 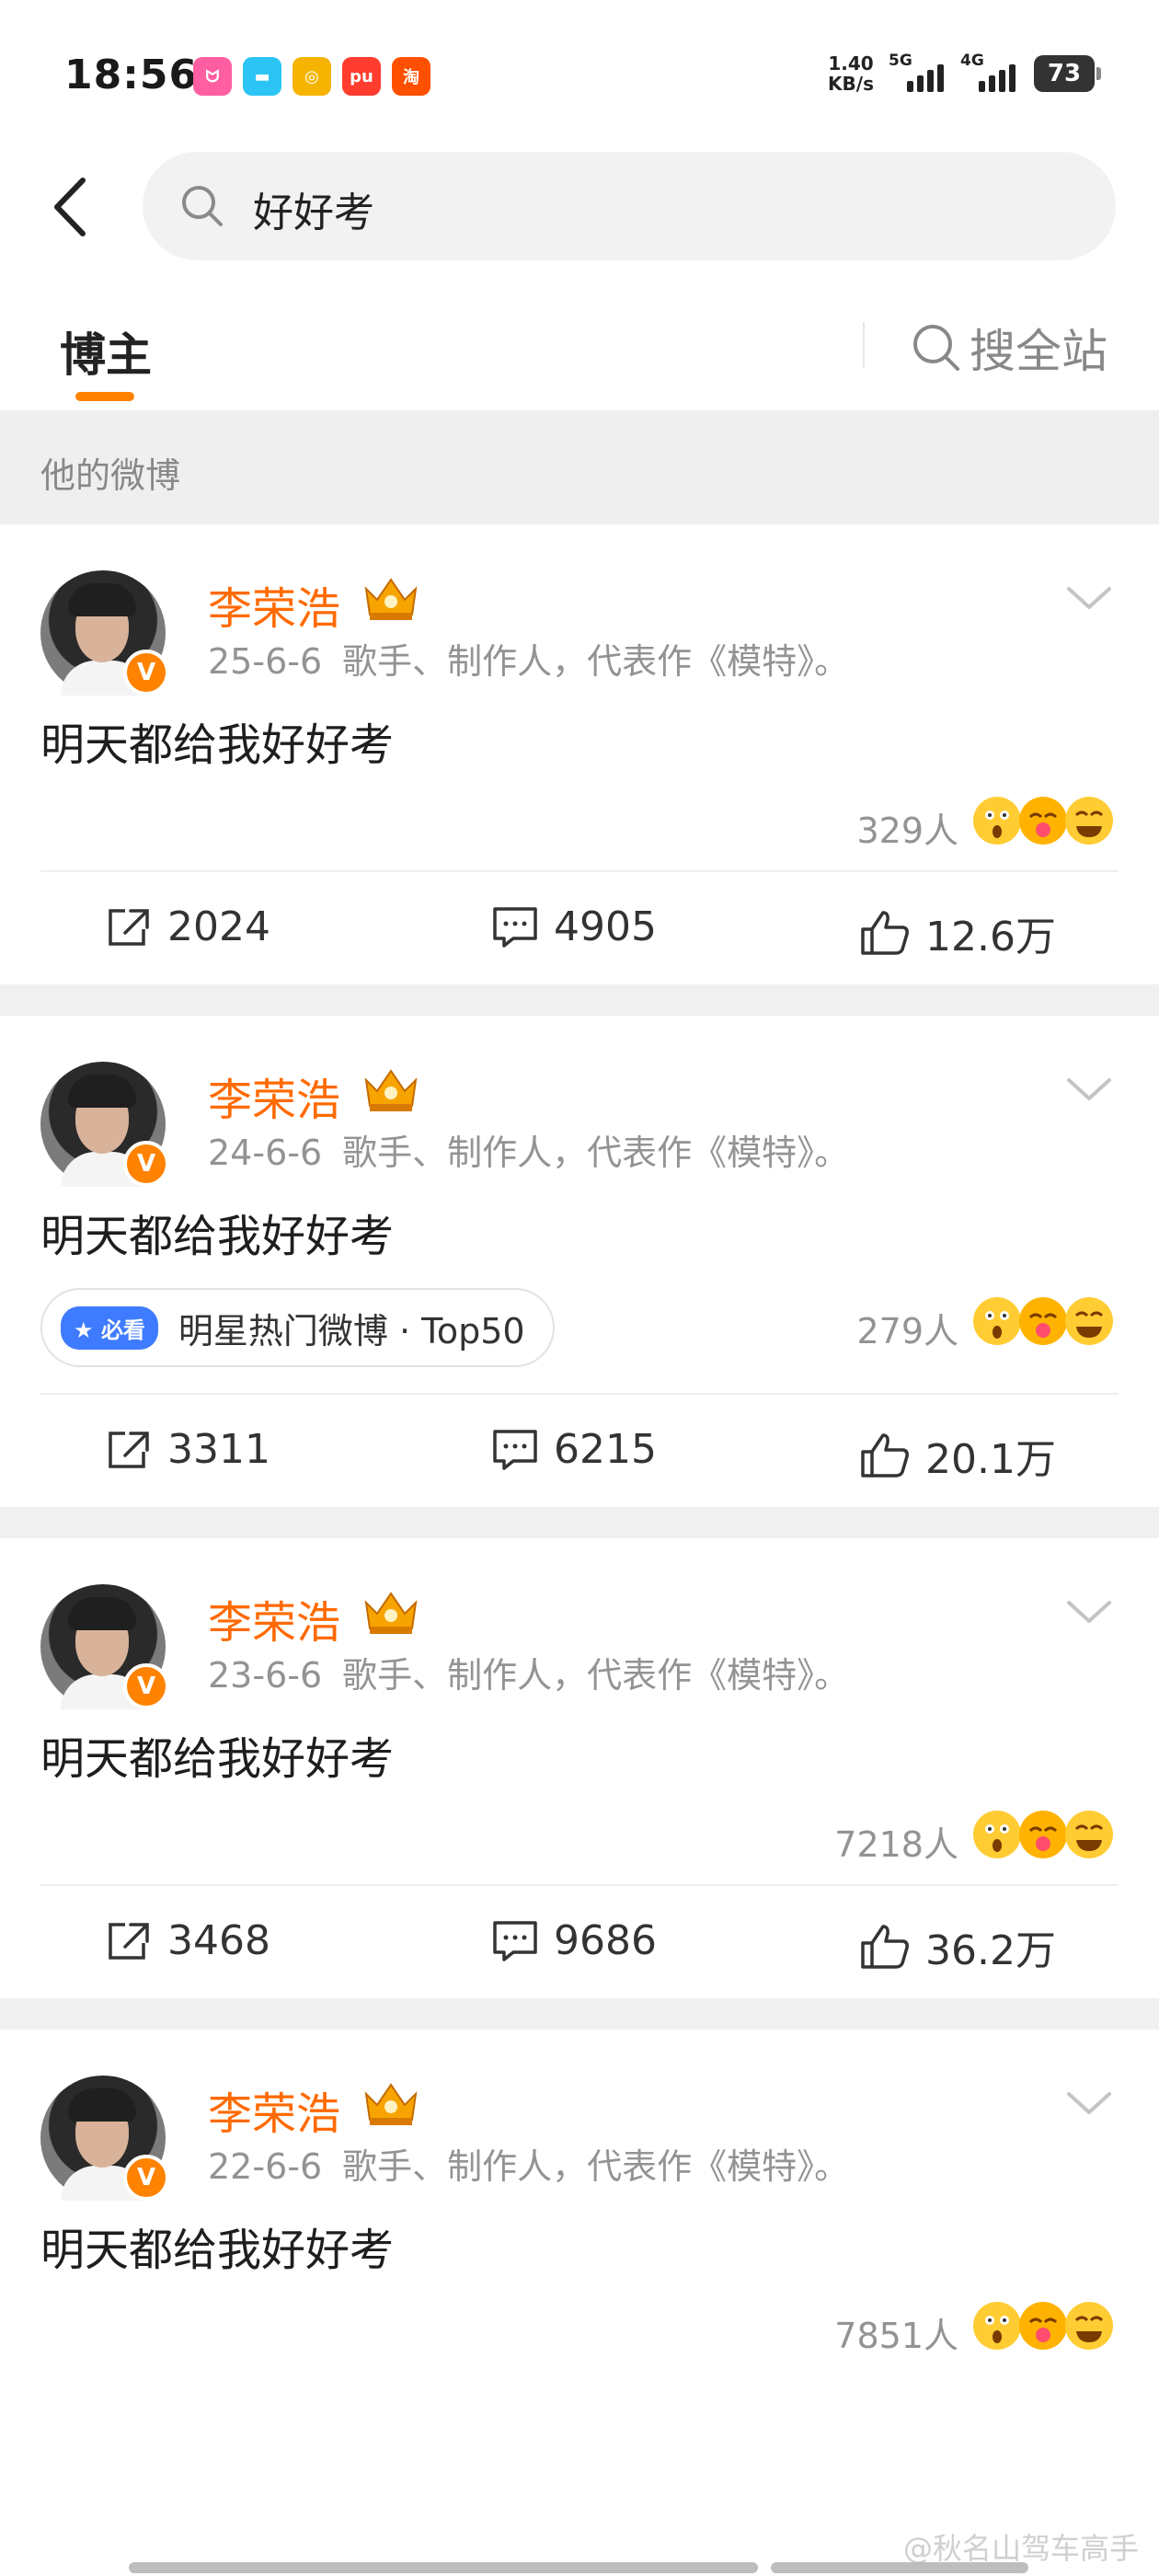 I want to click on reaction-count: 279人, so click(x=907, y=1328).